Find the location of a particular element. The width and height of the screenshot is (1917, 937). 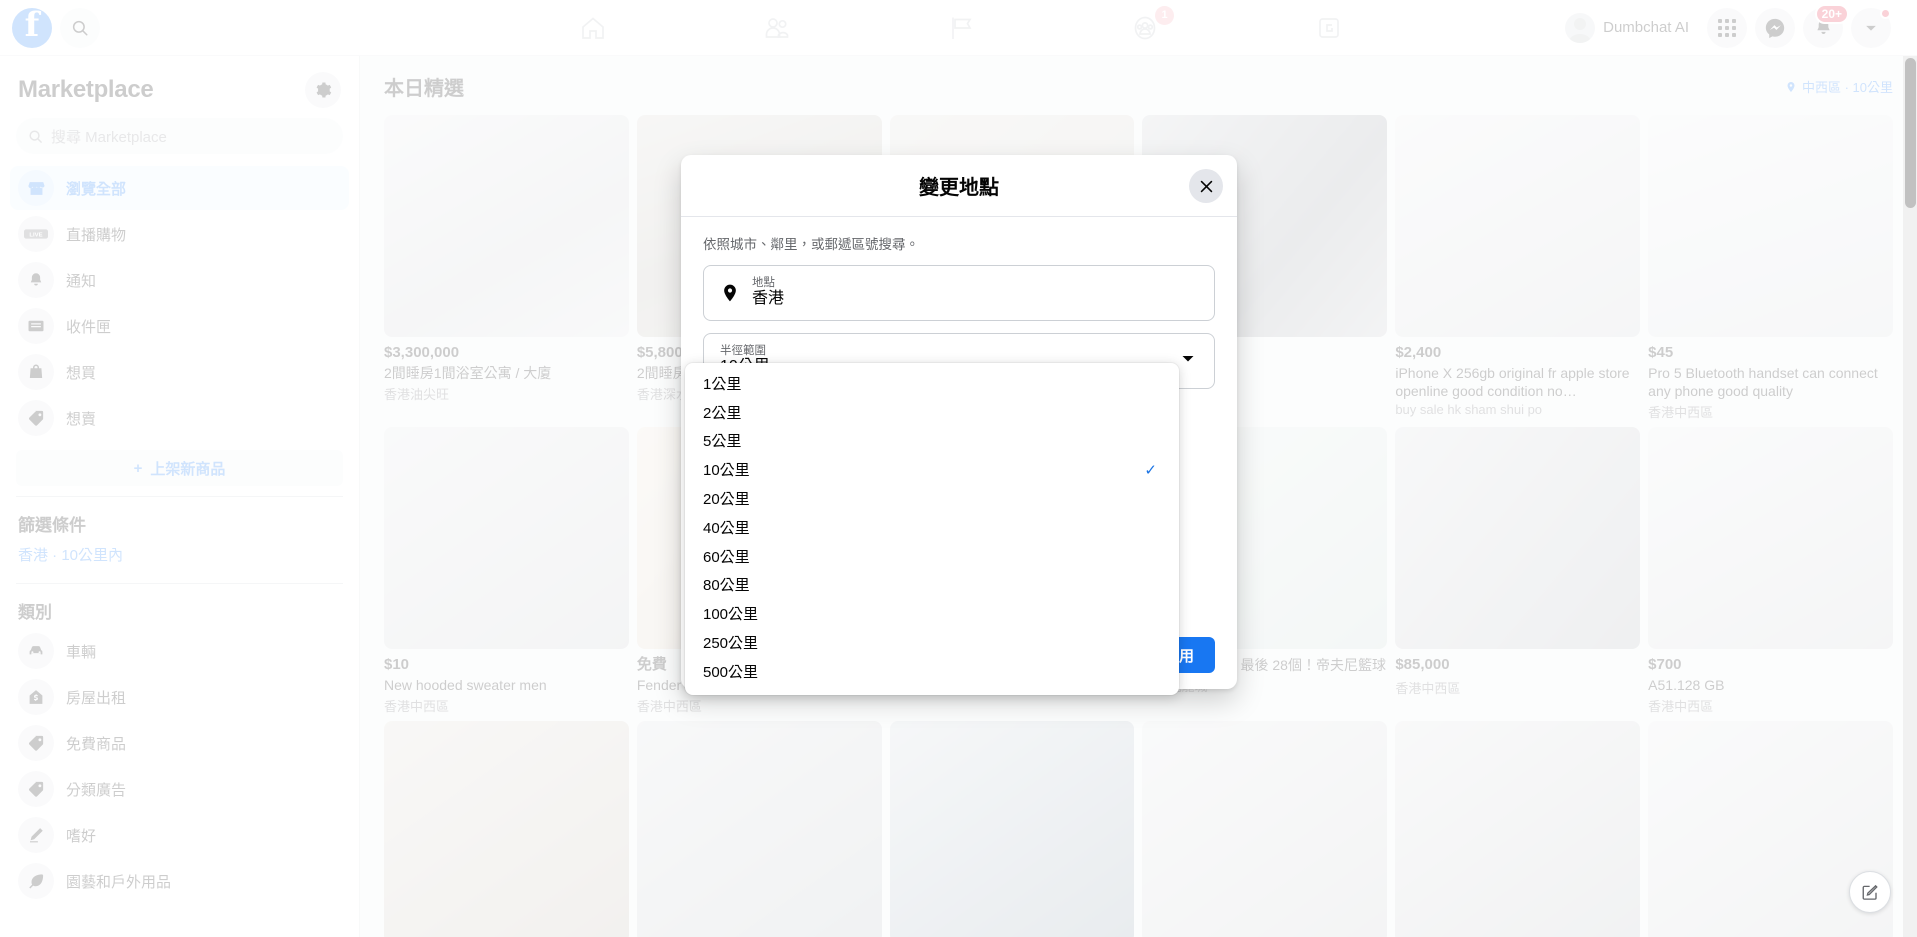

location-field-texts: 地點 香港 is located at coordinates (768, 293).